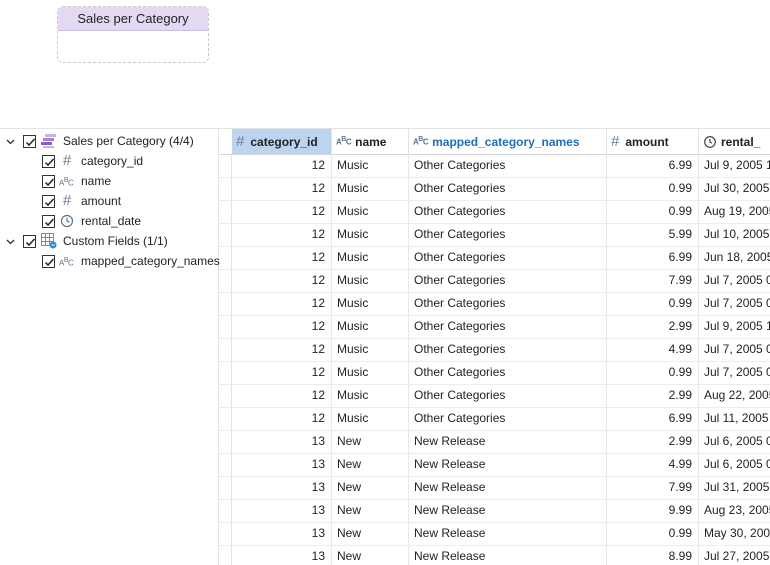  I want to click on cell-amount: 9.99, so click(653, 510).